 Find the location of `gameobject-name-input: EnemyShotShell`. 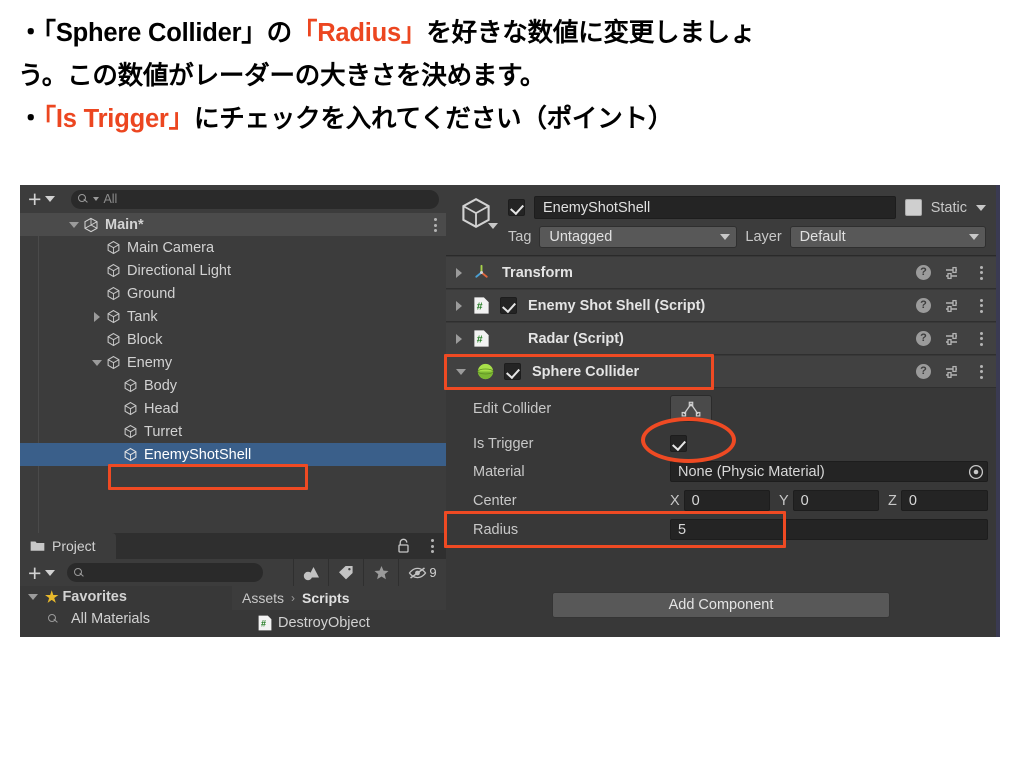

gameobject-name-input: EnemyShotShell is located at coordinates (715, 207).